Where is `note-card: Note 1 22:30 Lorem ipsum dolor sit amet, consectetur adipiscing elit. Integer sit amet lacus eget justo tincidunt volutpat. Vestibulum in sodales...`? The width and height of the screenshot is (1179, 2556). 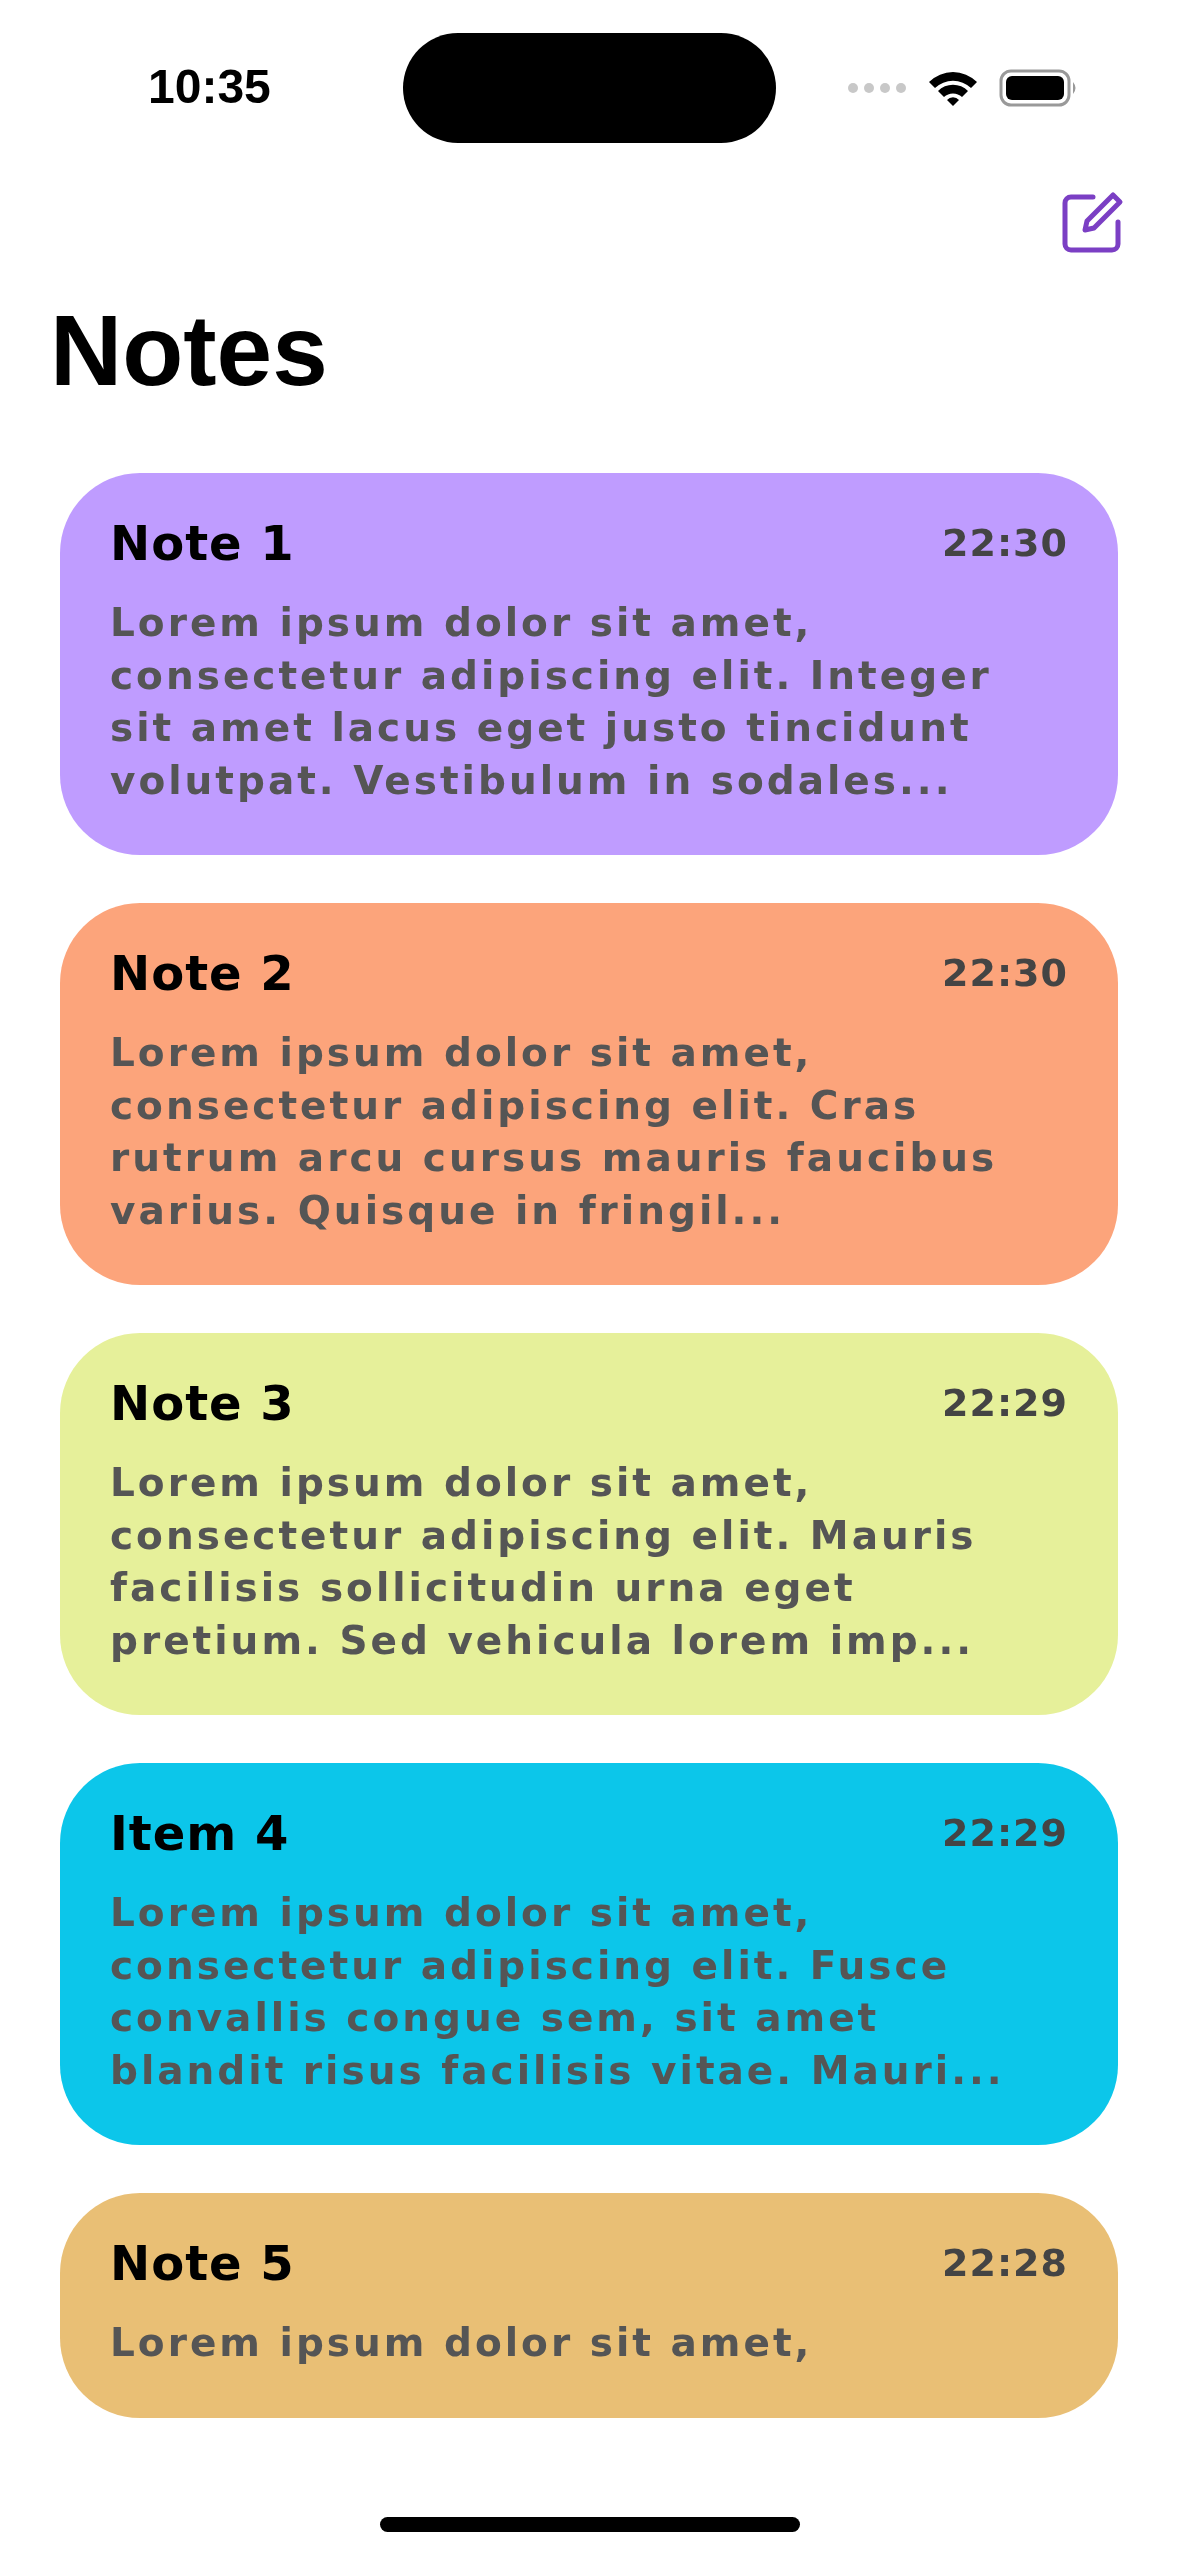 note-card: Note 1 22:30 Lorem ipsum dolor sit amet, consectetur adipiscing elit. Integer sit amet lacus eget justo tincidunt volutpat. Vestibulum in sodales... is located at coordinates (589, 664).